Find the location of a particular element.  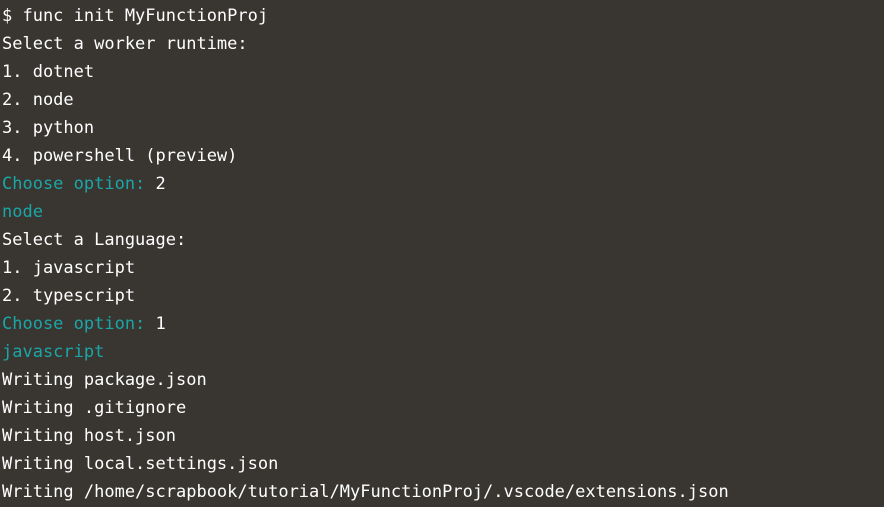

writing-line: Writing package.json is located at coordinates (104, 380).